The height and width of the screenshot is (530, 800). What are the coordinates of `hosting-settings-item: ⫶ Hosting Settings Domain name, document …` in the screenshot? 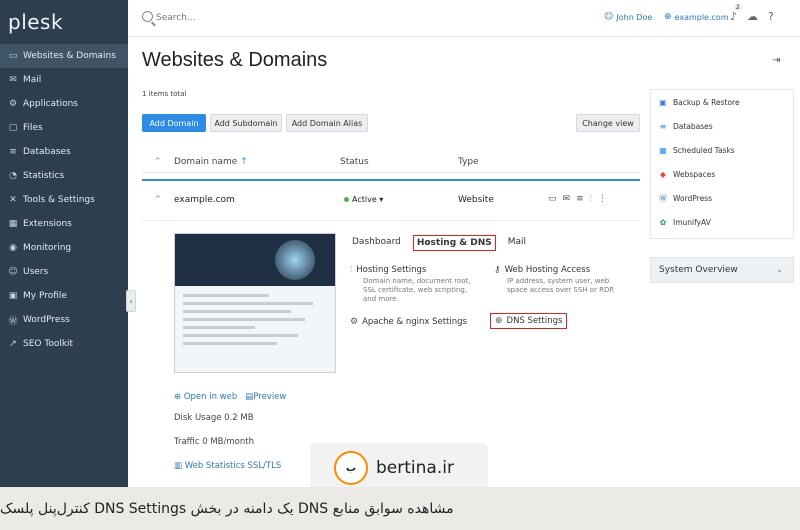 It's located at (415, 284).